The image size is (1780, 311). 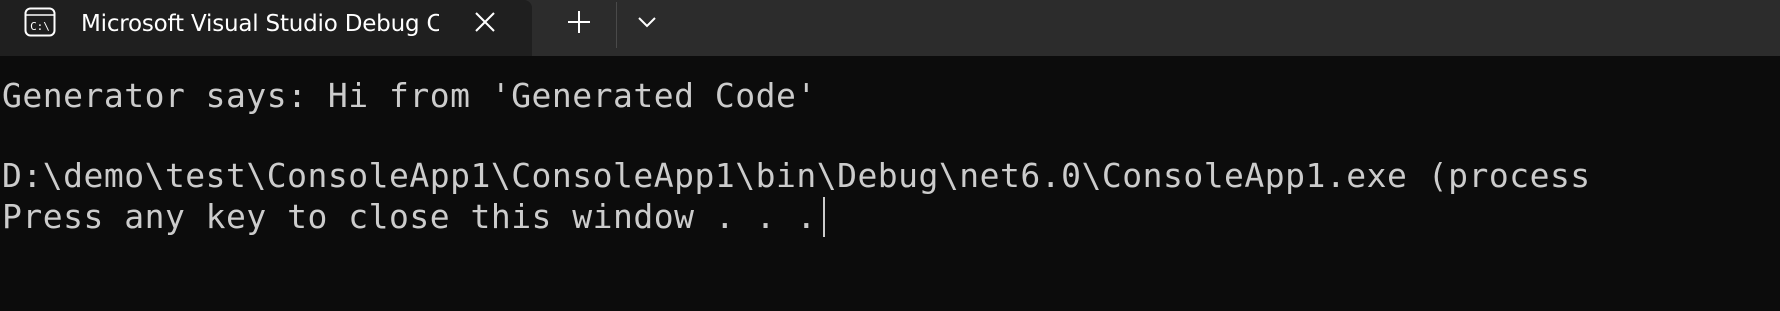 I want to click on tab-title: Microsoft Visual Studio Debug Console, so click(x=260, y=24).